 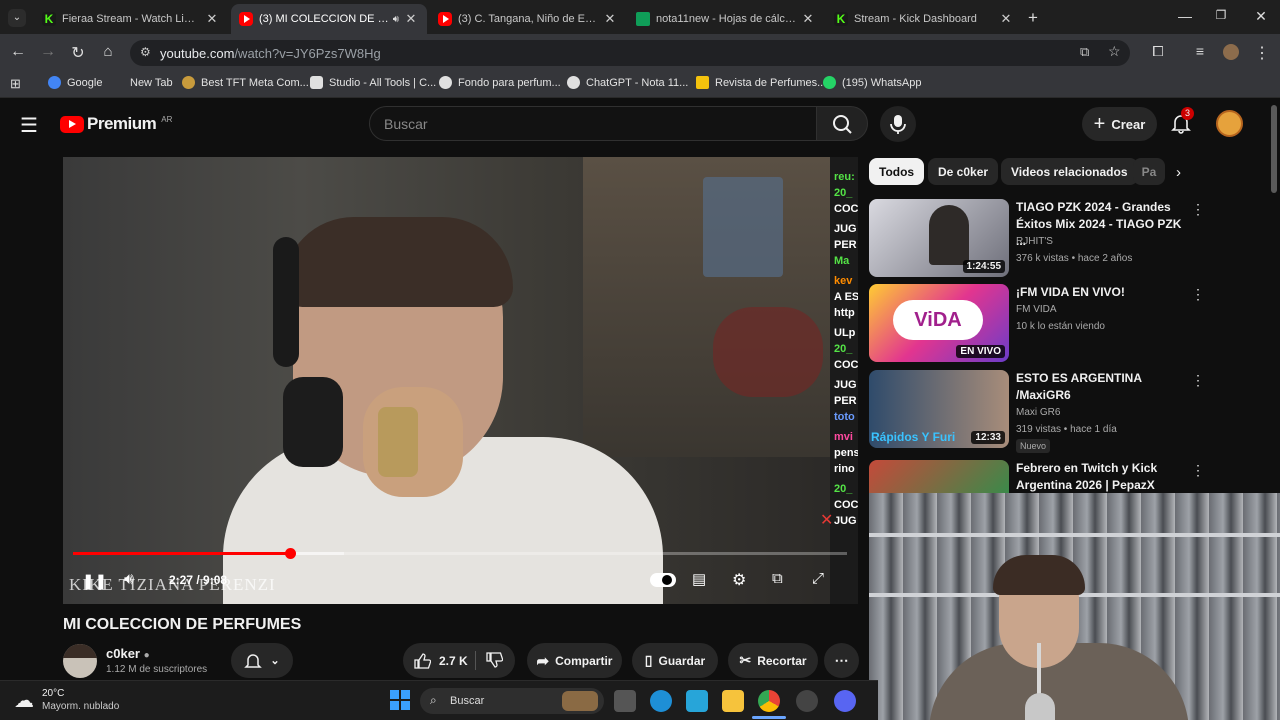 I want to click on home-icon: ⌂, so click(x=108, y=51).